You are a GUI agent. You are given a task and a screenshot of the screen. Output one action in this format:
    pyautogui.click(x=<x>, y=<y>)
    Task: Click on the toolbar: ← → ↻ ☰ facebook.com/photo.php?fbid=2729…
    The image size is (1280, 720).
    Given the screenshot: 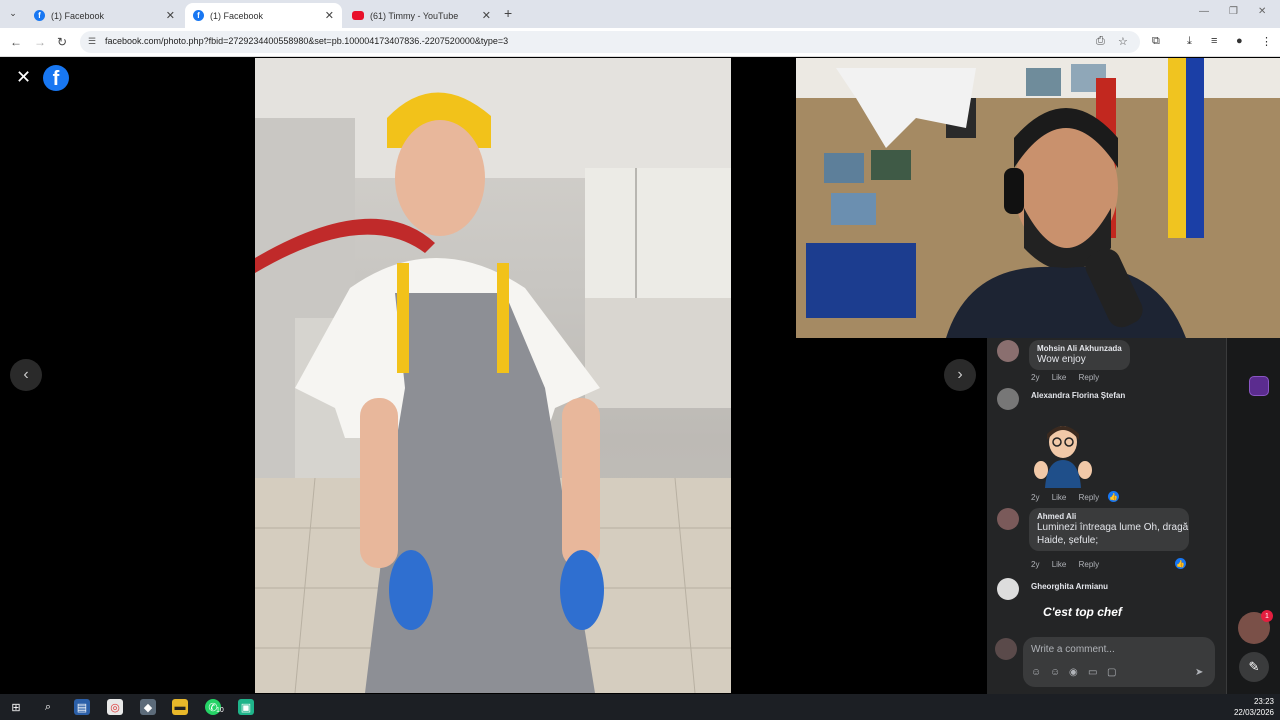 What is the action you would take?
    pyautogui.click(x=640, y=42)
    